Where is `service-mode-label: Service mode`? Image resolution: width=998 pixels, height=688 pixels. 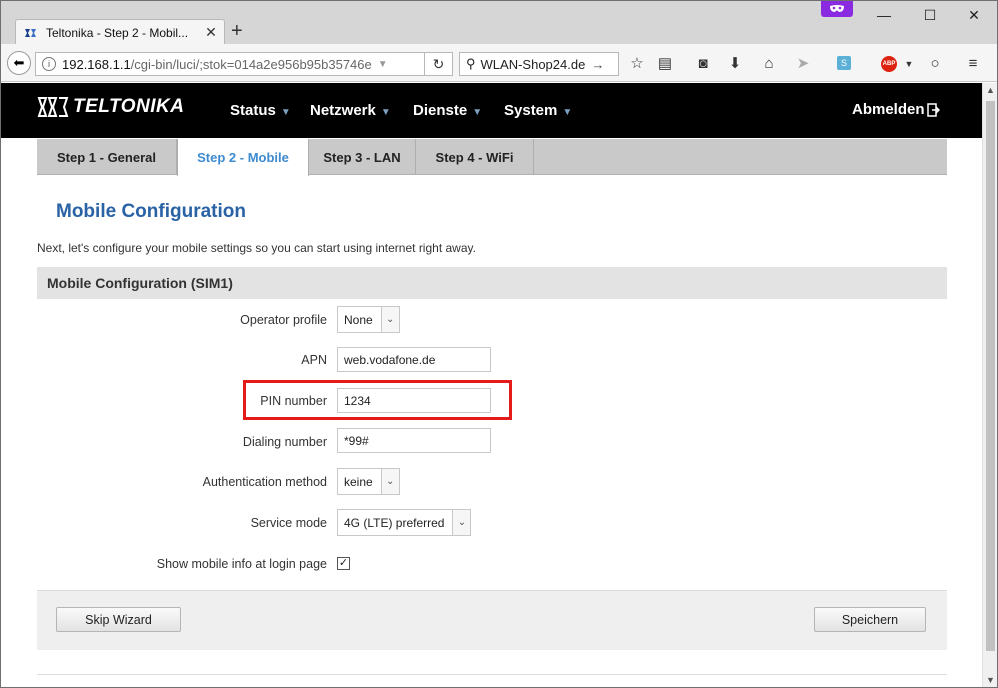 service-mode-label: Service mode is located at coordinates (288, 523).